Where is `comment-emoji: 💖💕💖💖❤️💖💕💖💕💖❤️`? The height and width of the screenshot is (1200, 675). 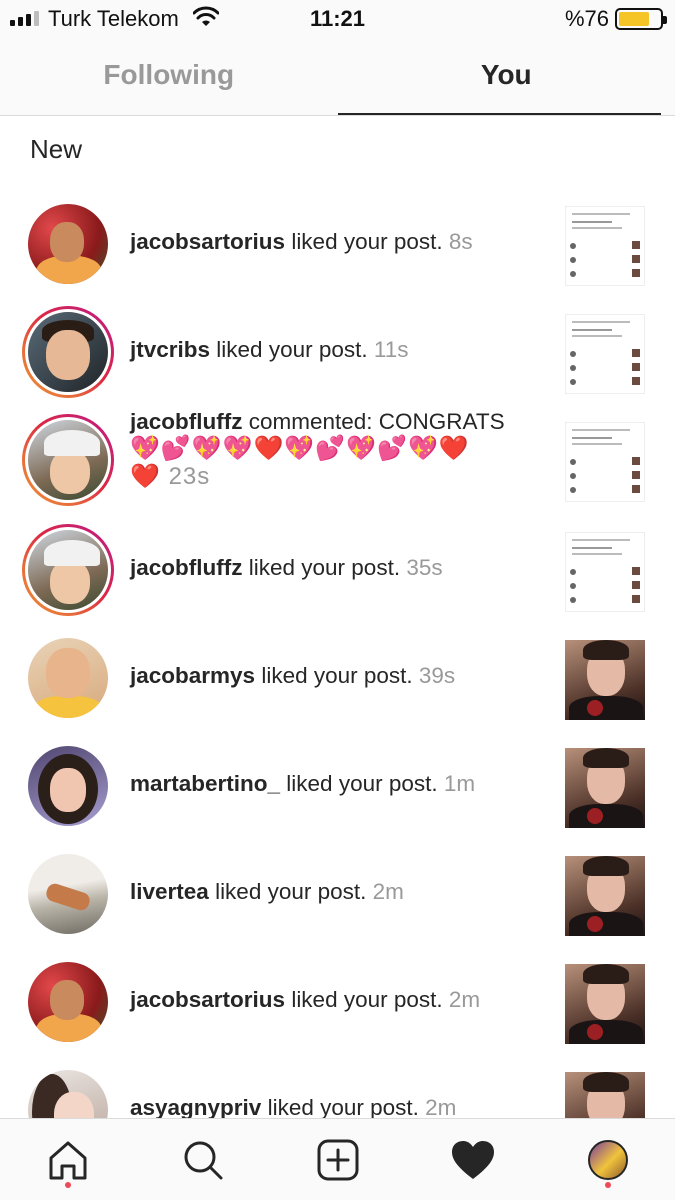
comment-emoji: 💖💕💖💖❤️💖💕💖💕💖❤️ is located at coordinates (300, 448).